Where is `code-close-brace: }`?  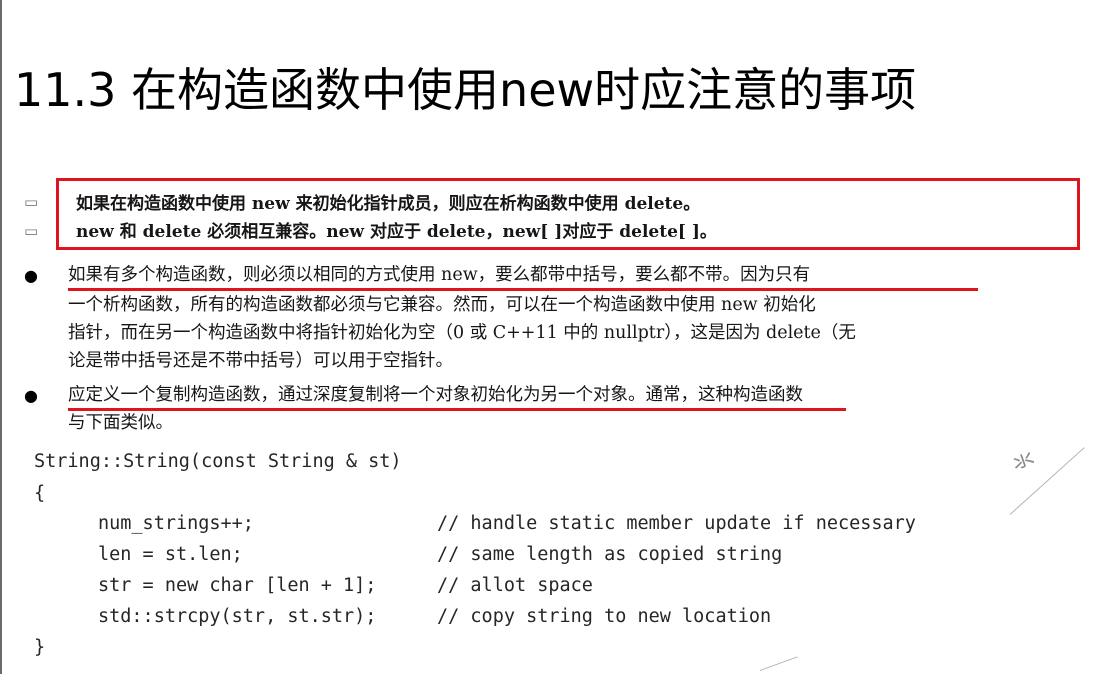 code-close-brace: } is located at coordinates (40, 647).